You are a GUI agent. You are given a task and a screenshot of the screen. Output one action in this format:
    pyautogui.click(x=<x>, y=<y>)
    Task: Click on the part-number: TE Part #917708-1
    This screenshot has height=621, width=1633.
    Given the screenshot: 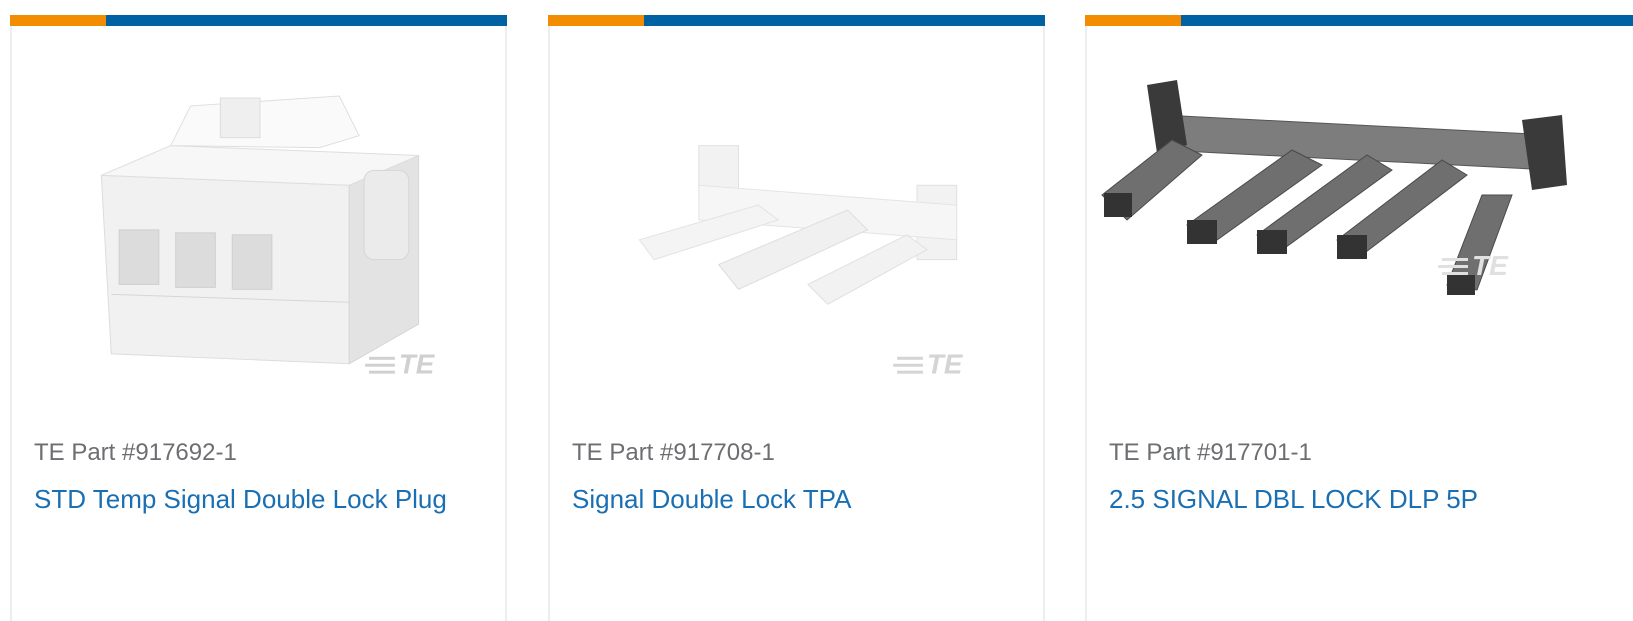 What is the action you would take?
    pyautogui.click(x=673, y=452)
    